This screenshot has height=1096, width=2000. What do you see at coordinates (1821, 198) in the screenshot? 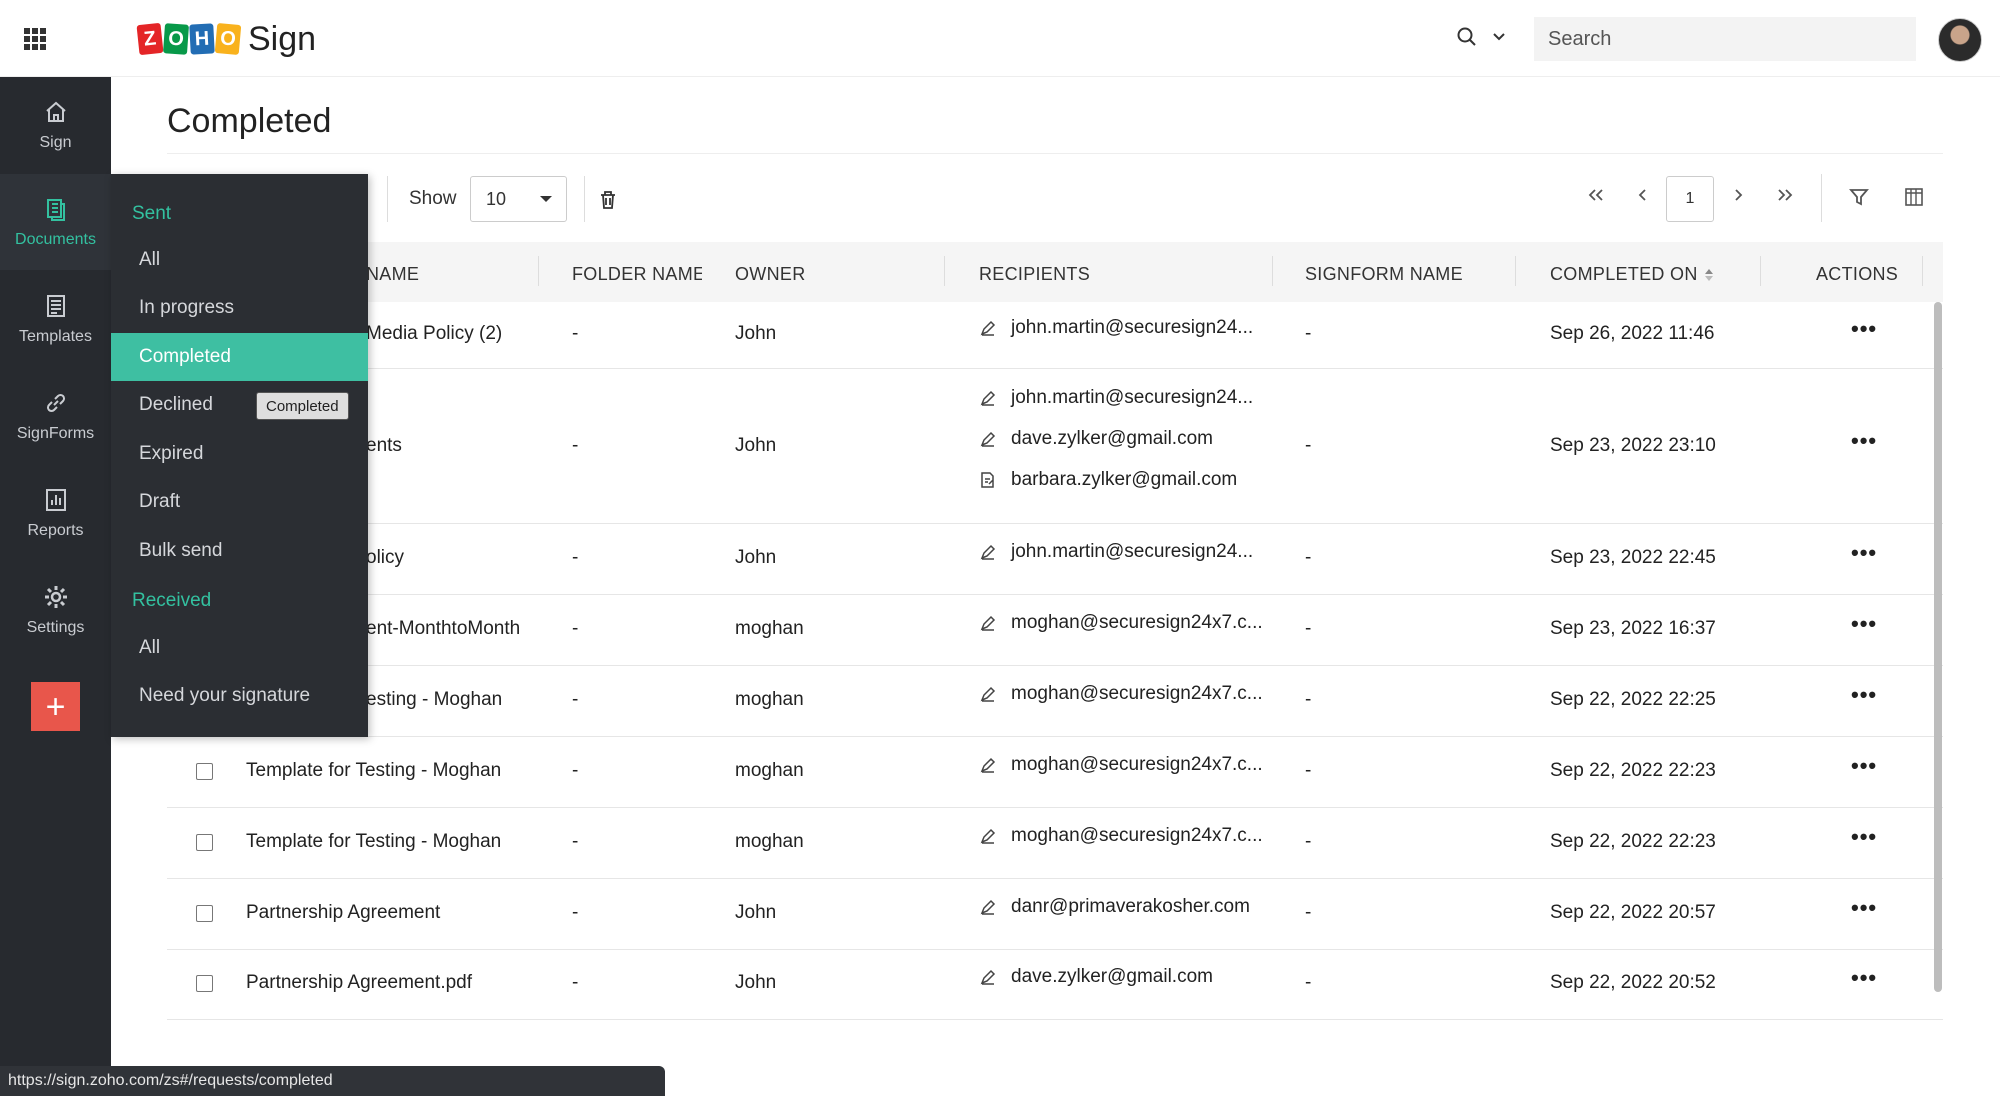
I see `toolbar-divider` at bounding box center [1821, 198].